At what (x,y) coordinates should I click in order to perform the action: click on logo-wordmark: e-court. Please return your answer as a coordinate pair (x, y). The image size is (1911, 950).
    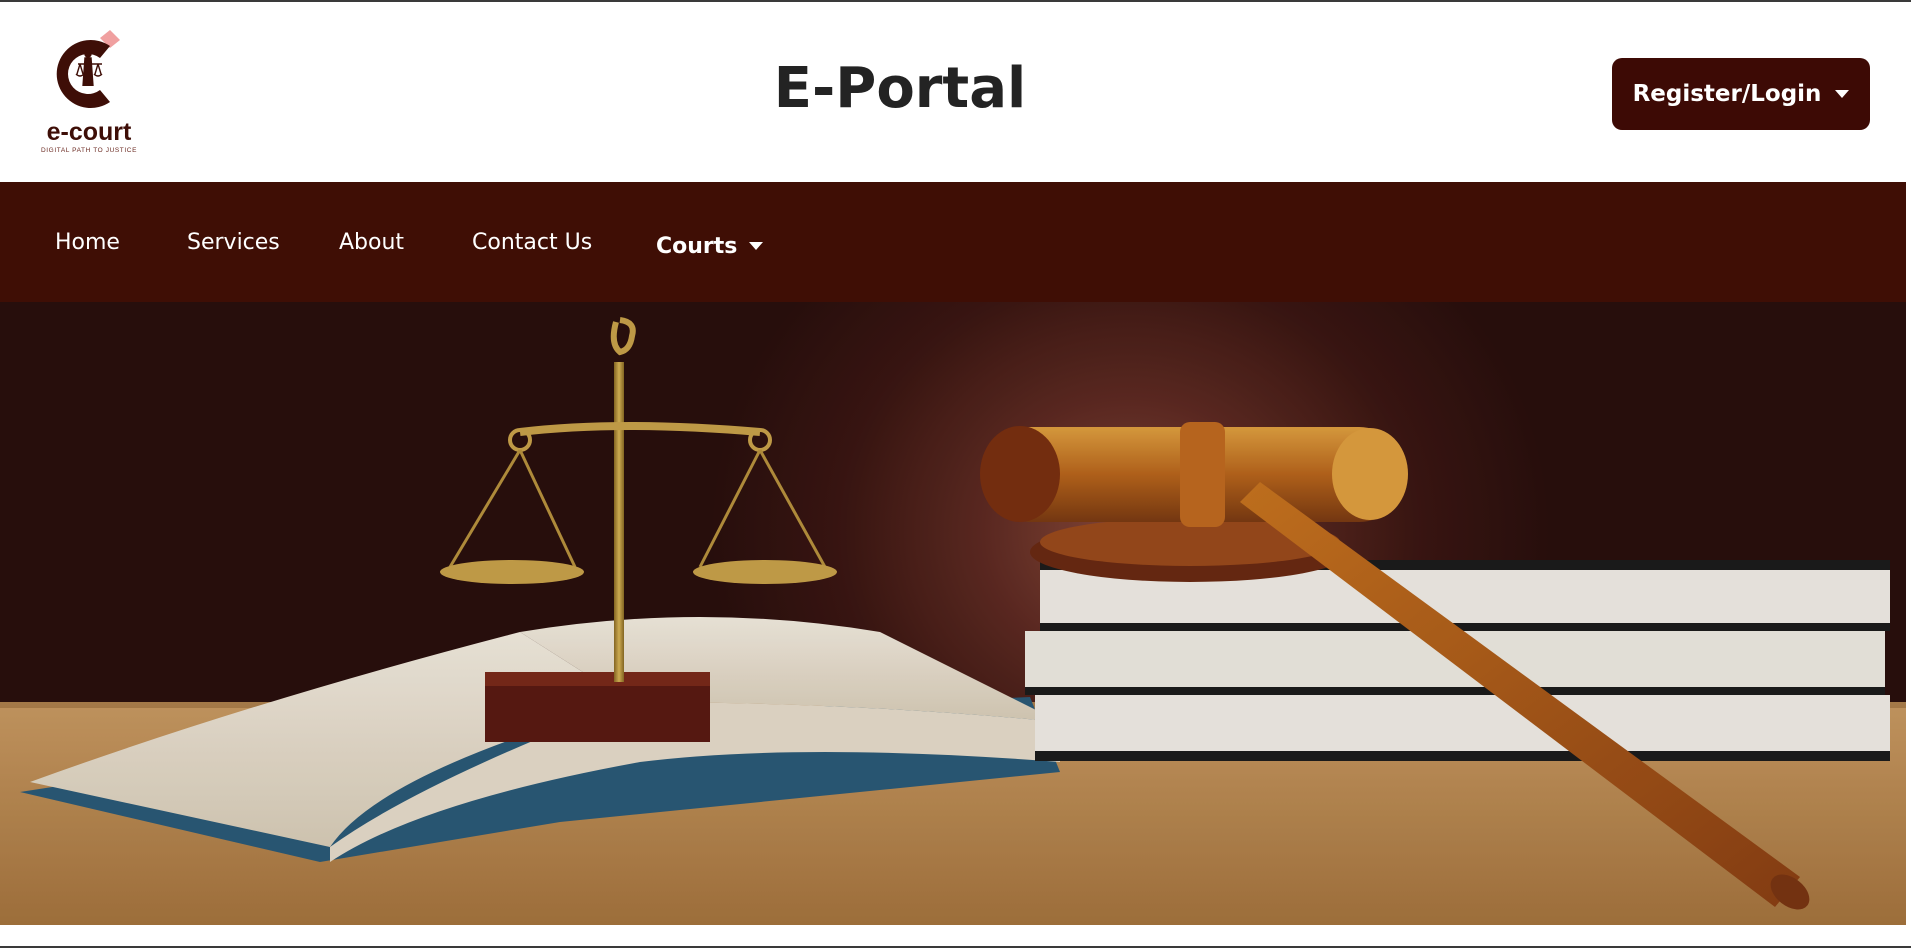
    Looking at the image, I should click on (89, 132).